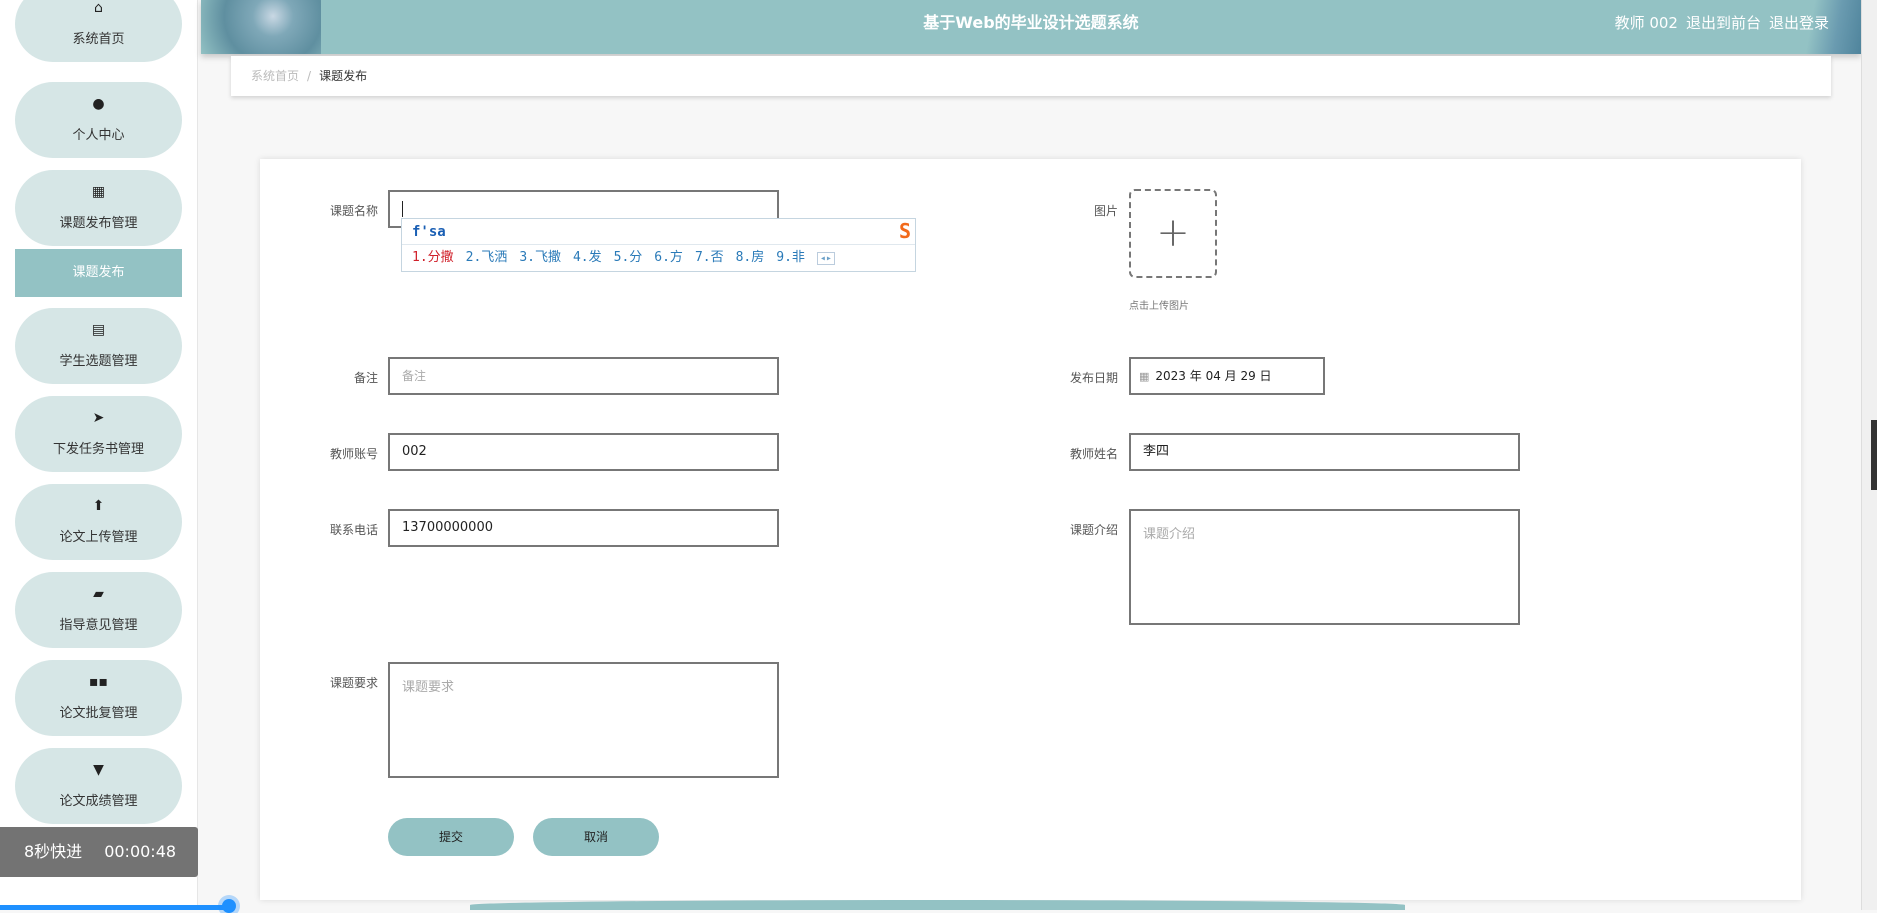 Image resolution: width=1877 pixels, height=913 pixels. What do you see at coordinates (1031, 76) in the screenshot?
I see `breadcrumb: 系统首页 / 课题发布` at bounding box center [1031, 76].